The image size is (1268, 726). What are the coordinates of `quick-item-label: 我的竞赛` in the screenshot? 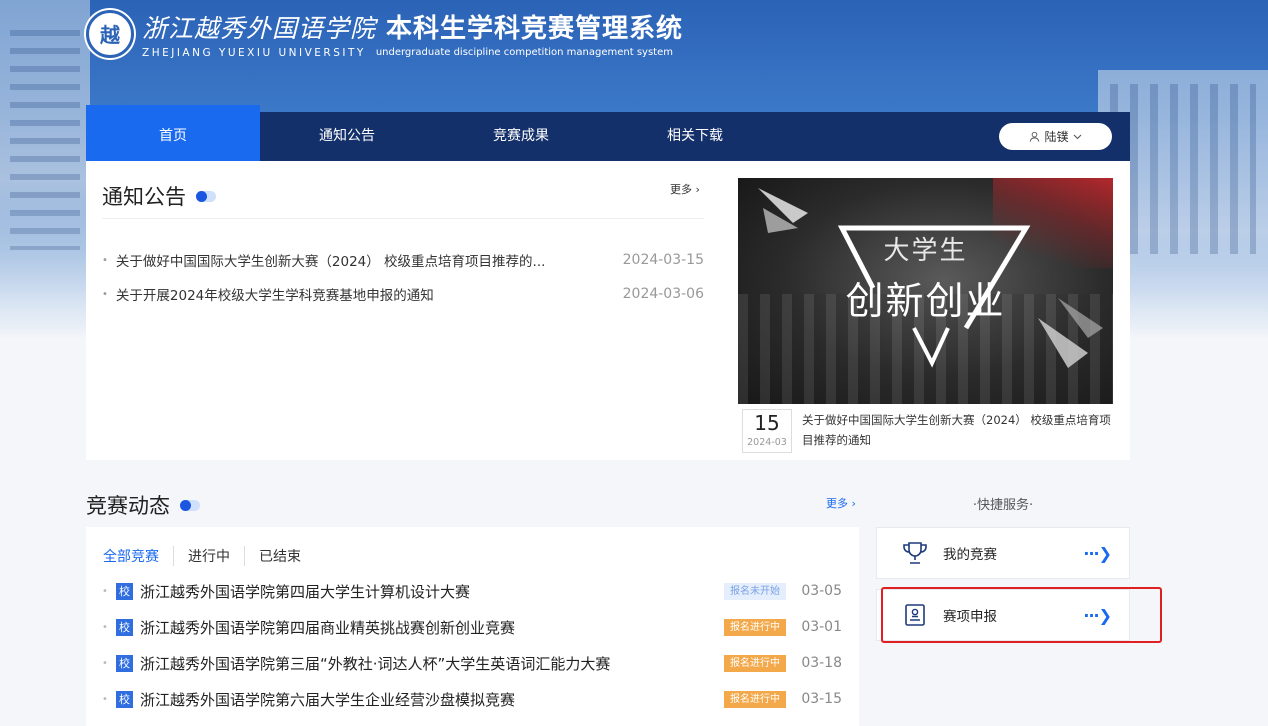 It's located at (970, 555).